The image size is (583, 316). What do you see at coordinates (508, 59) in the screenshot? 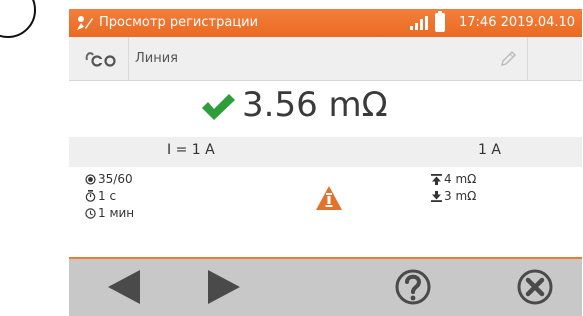
I see `pencil-icon` at bounding box center [508, 59].